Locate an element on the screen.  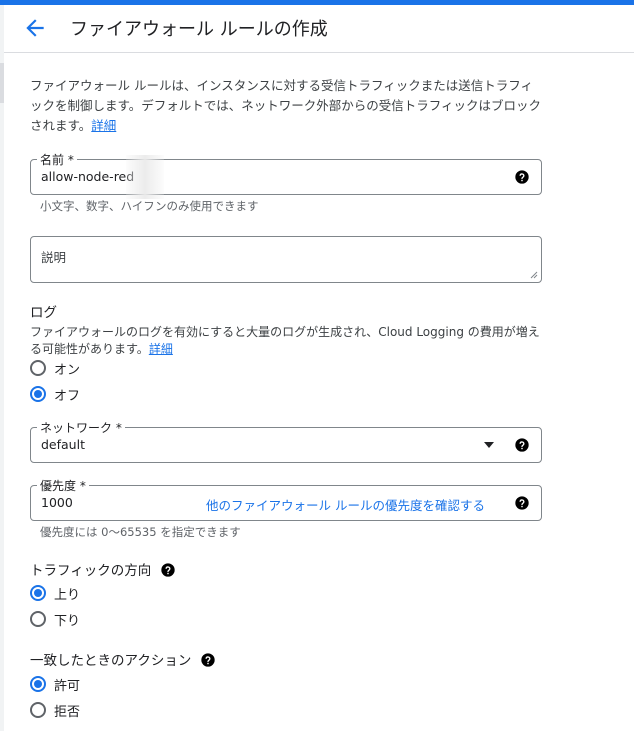
network-select: ネットワーク * default is located at coordinates (286, 441).